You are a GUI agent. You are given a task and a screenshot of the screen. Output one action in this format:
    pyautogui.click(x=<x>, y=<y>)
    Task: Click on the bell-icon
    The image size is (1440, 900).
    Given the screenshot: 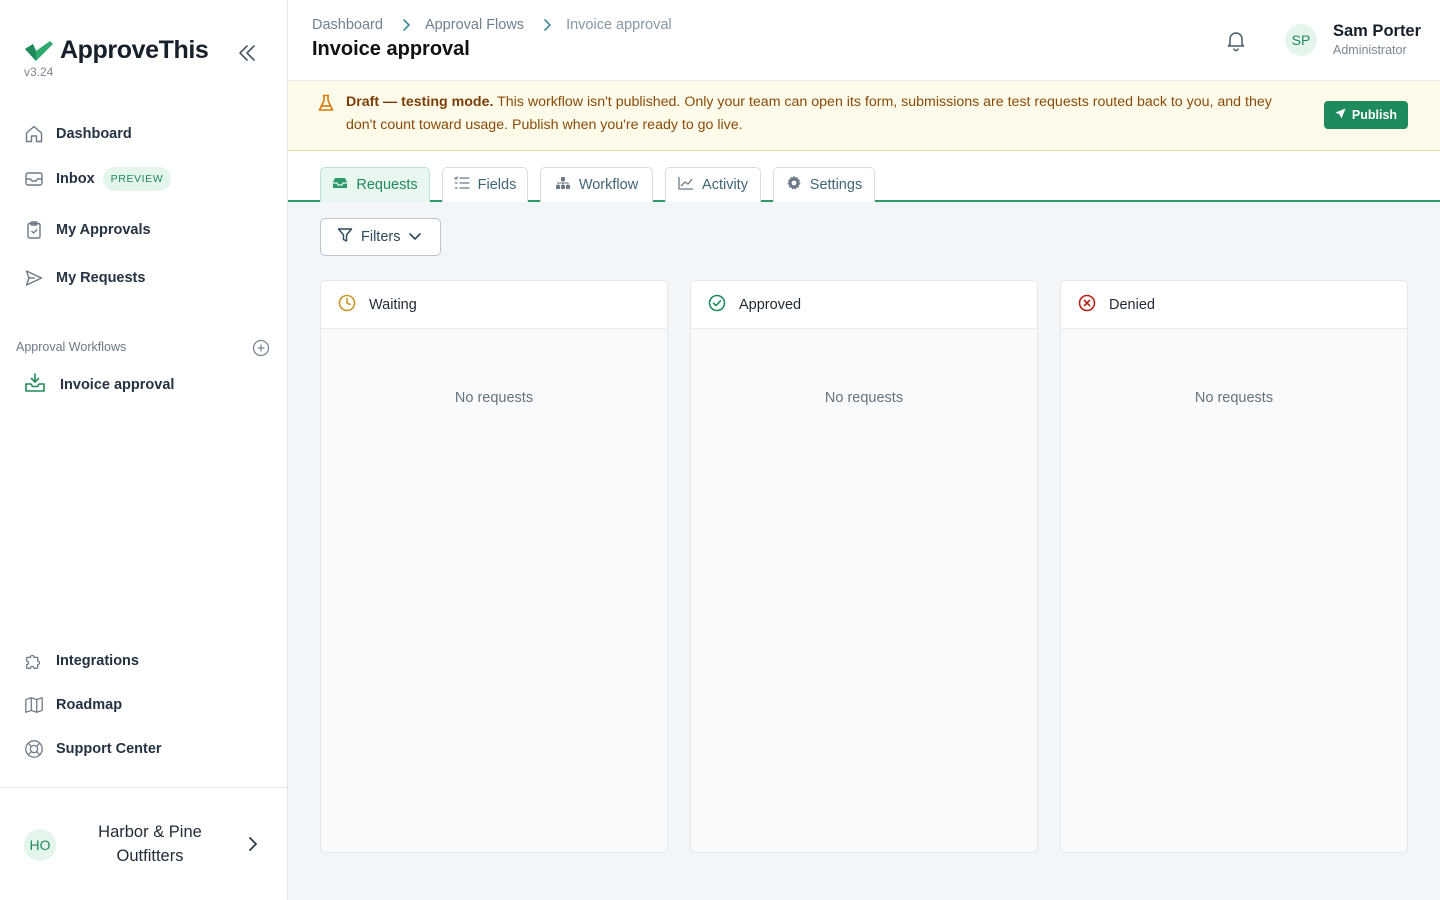 What is the action you would take?
    pyautogui.click(x=1236, y=40)
    